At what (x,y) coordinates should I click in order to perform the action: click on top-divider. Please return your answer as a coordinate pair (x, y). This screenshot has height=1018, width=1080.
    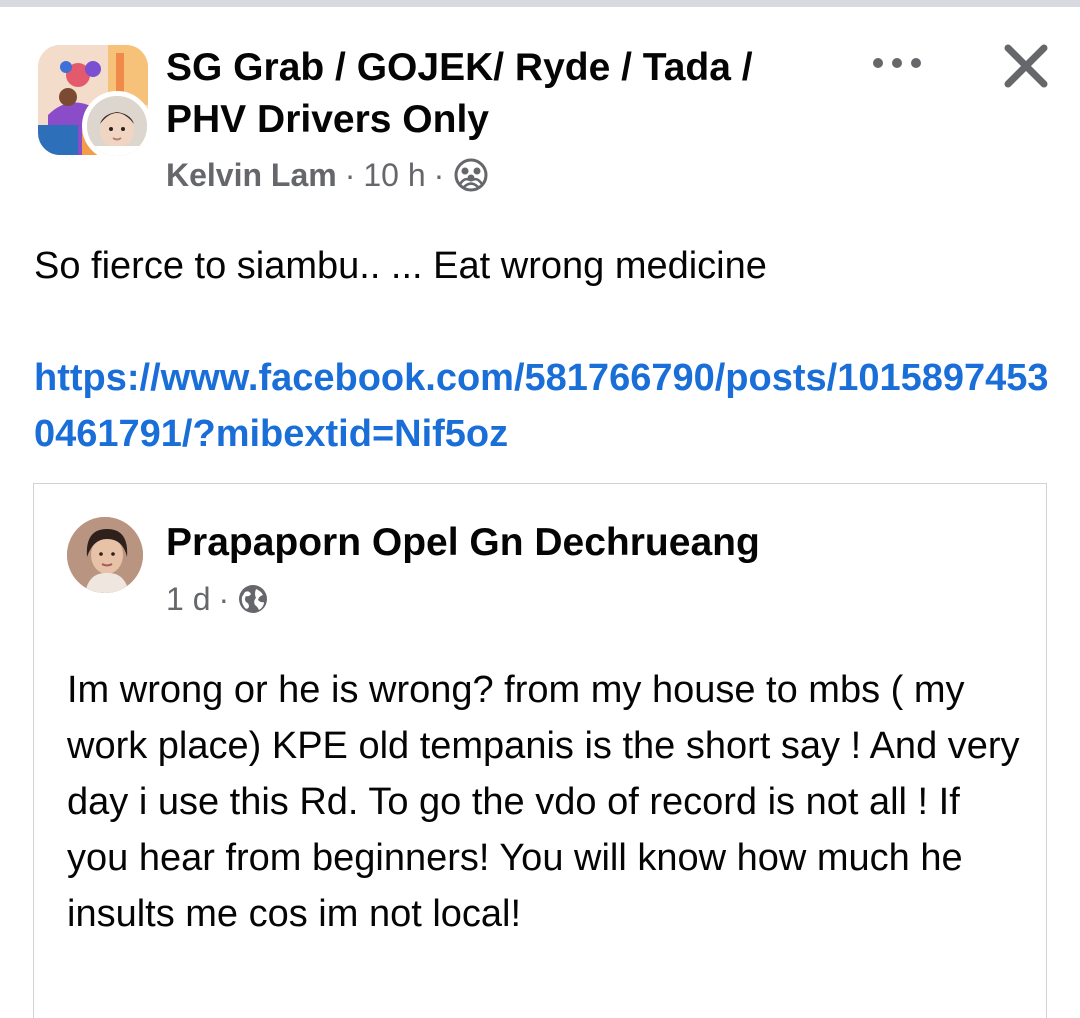
    Looking at the image, I should click on (540, 3).